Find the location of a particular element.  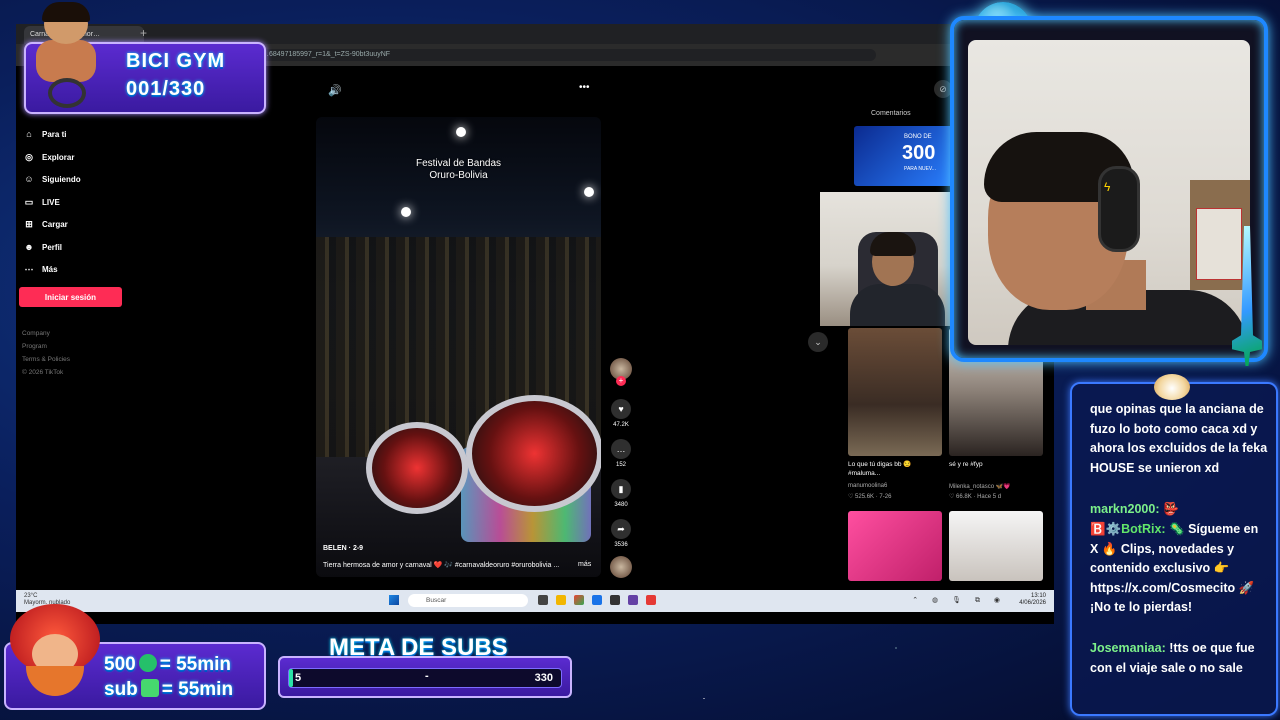

reward-rhs: = 55min is located at coordinates (195, 664).